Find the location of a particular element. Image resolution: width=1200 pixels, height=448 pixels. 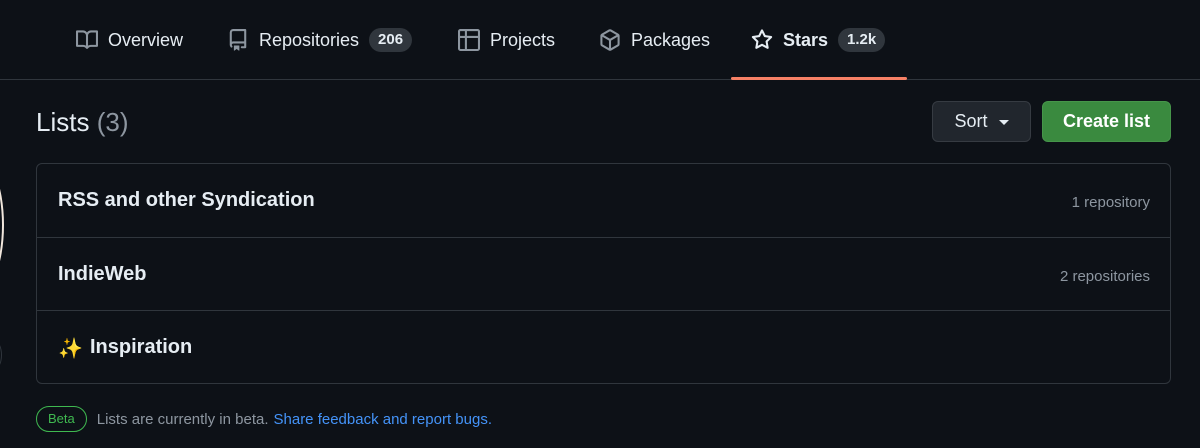

list-repo-count: 1 repository is located at coordinates (1110, 202).